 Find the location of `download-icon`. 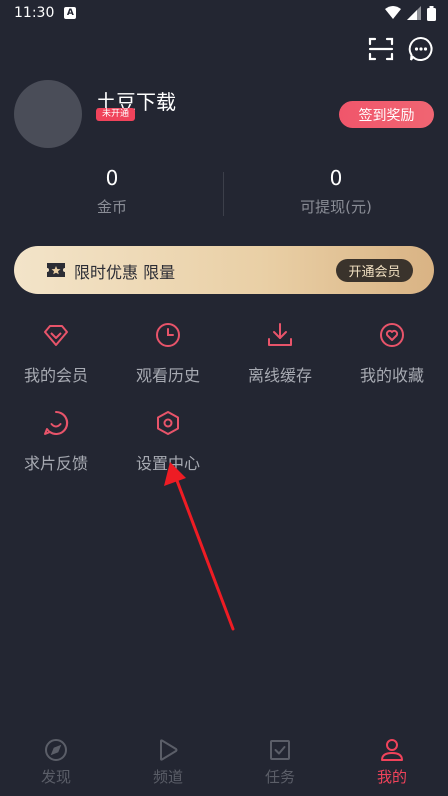

download-icon is located at coordinates (280, 334).